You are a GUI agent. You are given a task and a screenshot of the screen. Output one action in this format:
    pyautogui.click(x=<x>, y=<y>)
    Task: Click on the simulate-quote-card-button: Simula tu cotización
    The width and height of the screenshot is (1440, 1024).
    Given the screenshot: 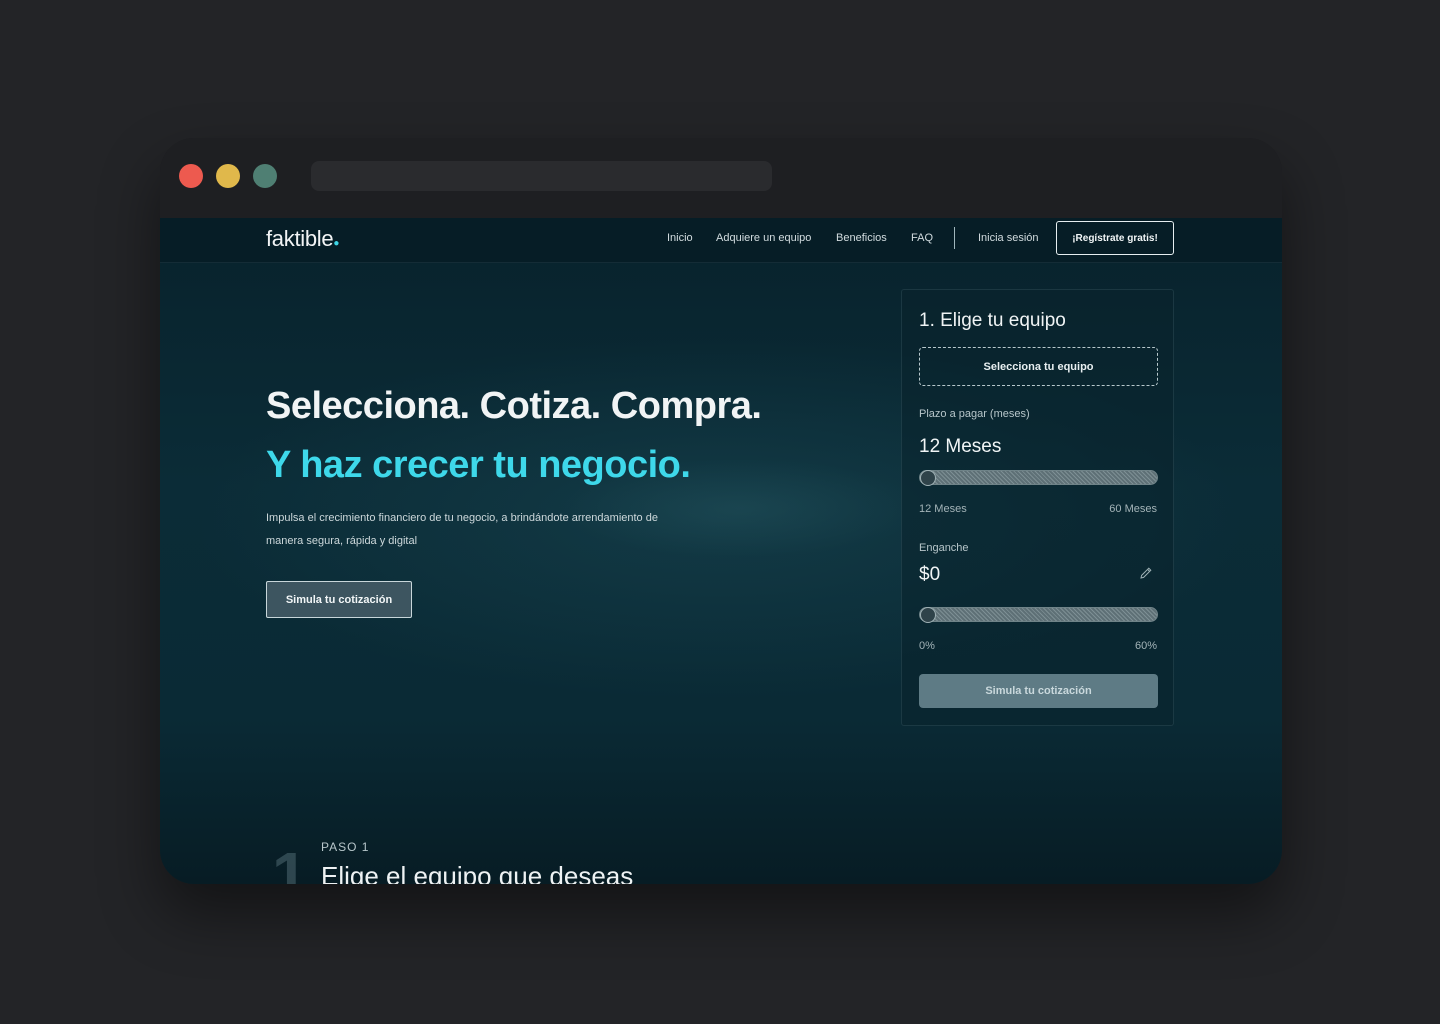 What is the action you would take?
    pyautogui.click(x=1038, y=691)
    